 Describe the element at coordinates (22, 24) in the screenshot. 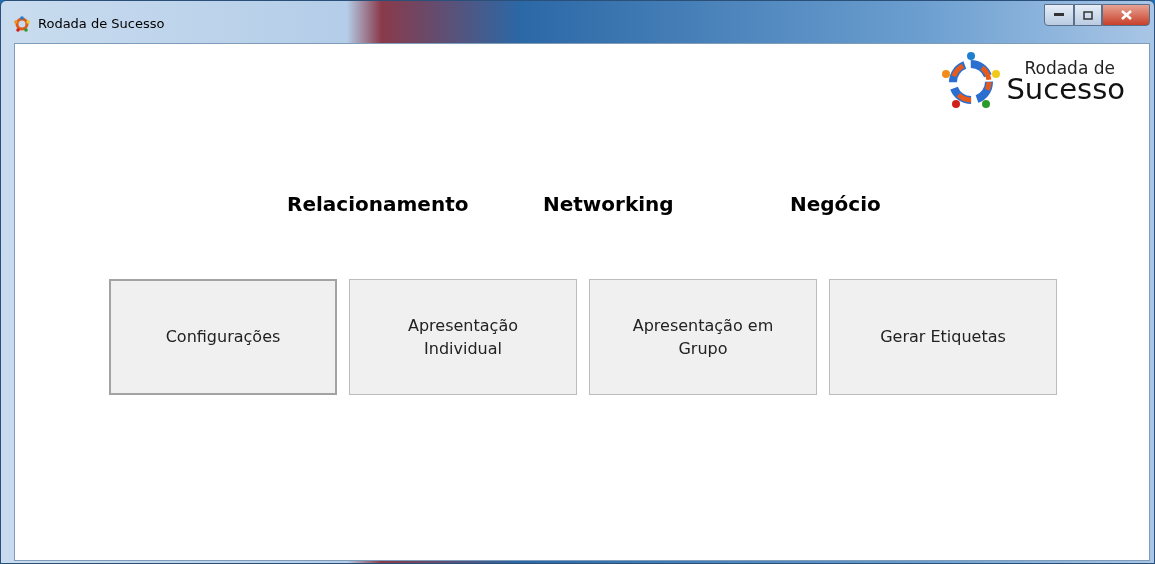

I see `app-logo-icon` at that location.